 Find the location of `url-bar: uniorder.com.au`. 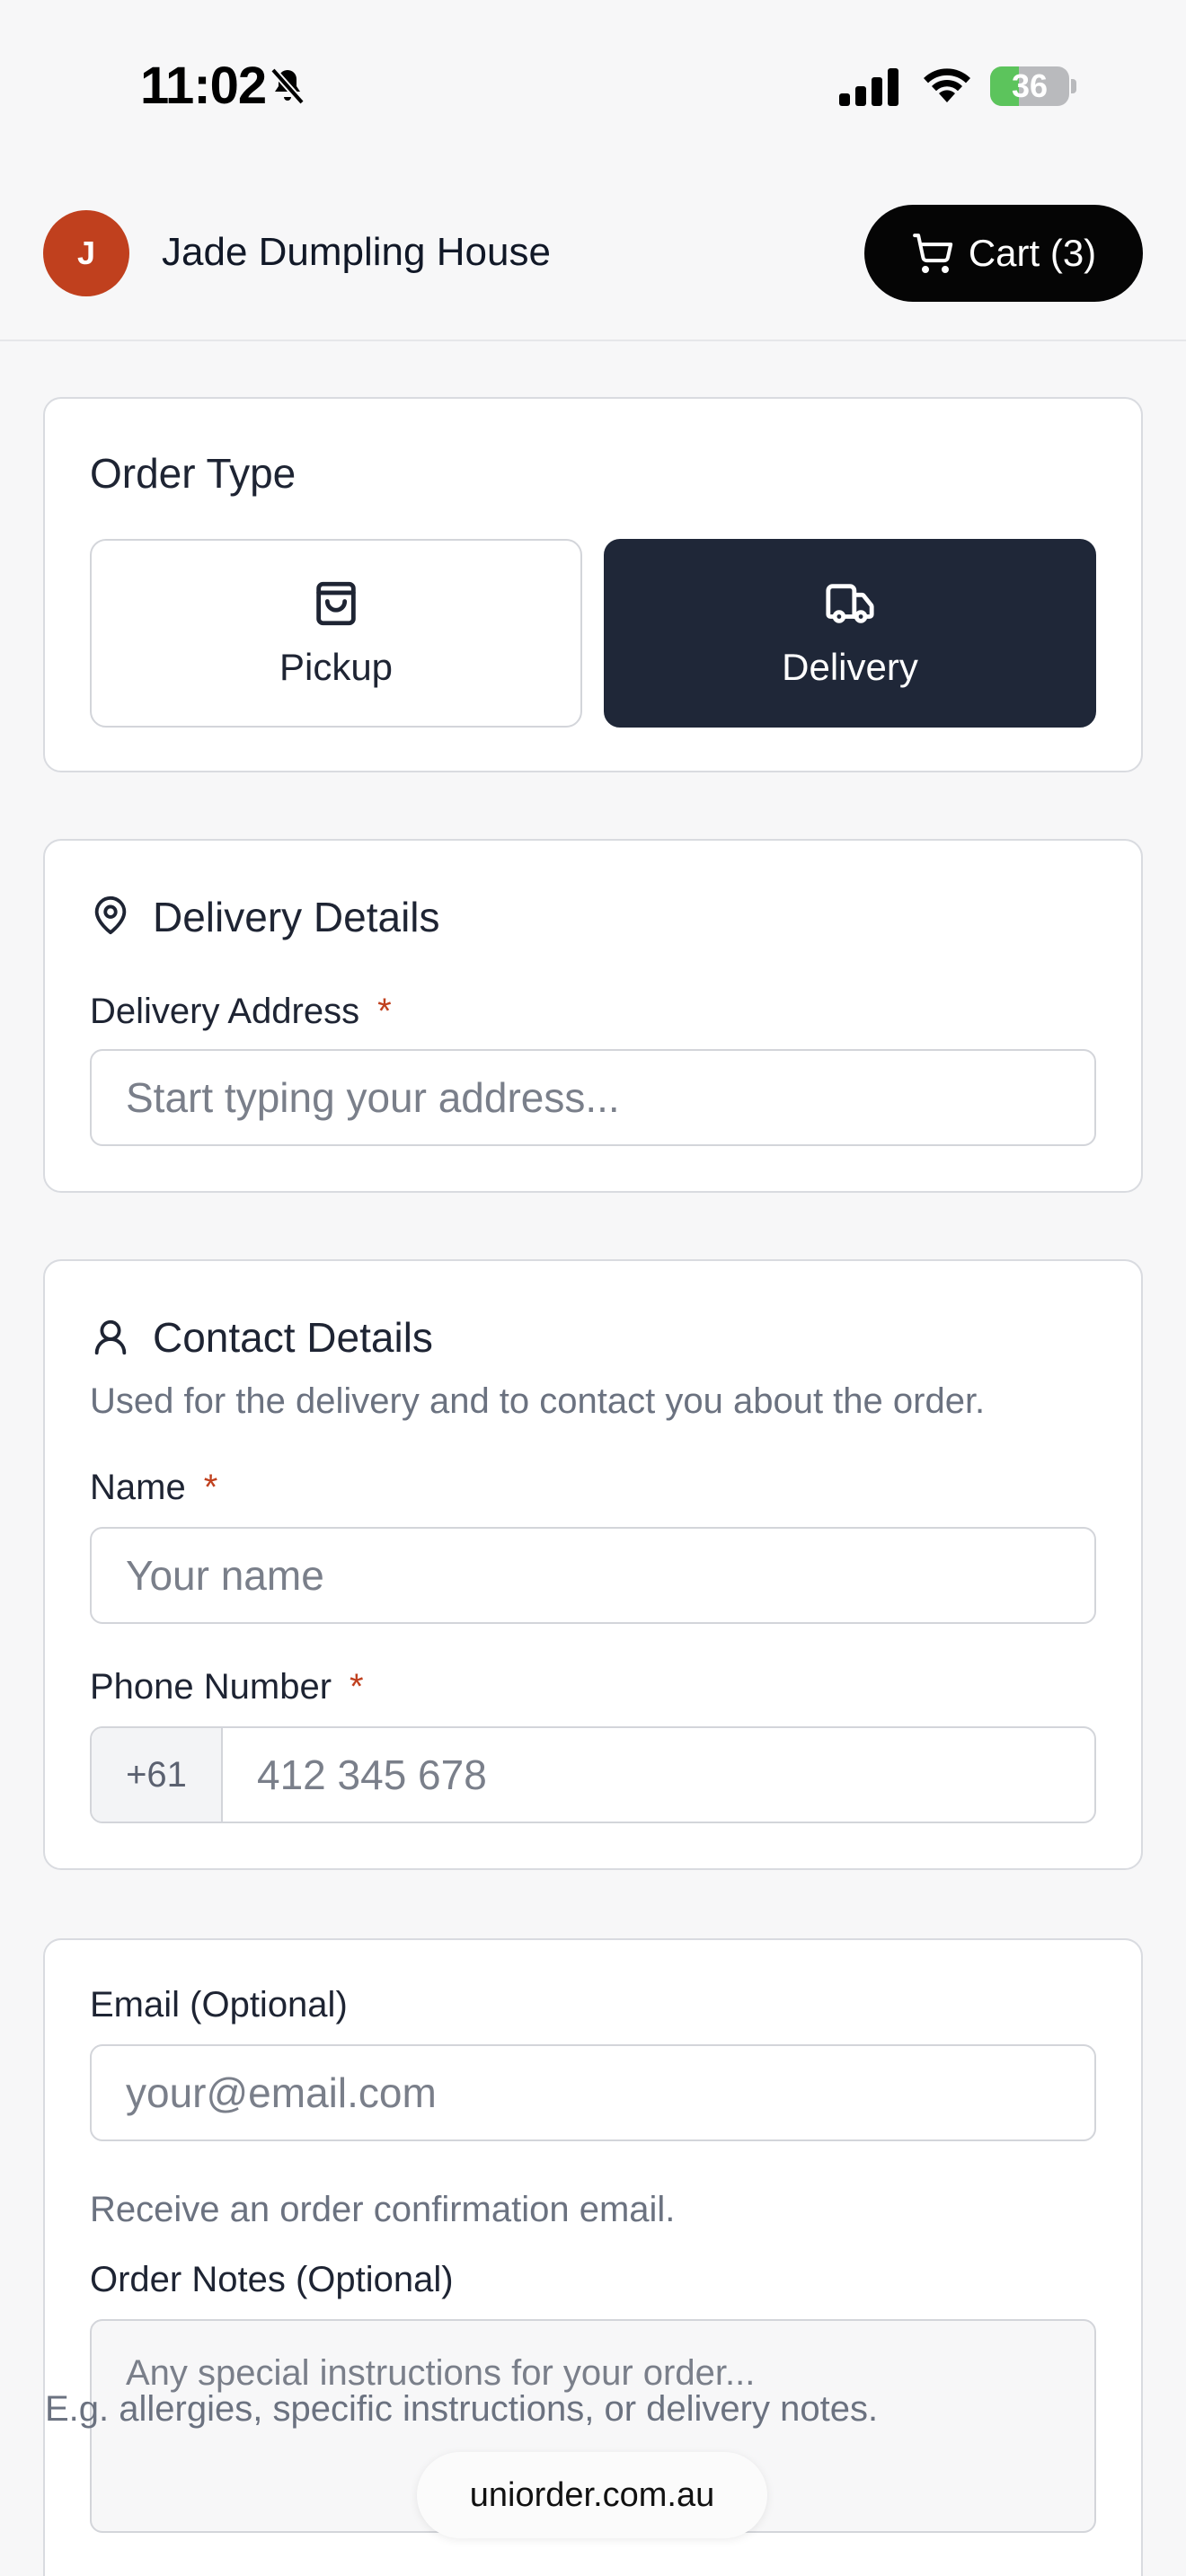

url-bar: uniorder.com.au is located at coordinates (592, 2495).